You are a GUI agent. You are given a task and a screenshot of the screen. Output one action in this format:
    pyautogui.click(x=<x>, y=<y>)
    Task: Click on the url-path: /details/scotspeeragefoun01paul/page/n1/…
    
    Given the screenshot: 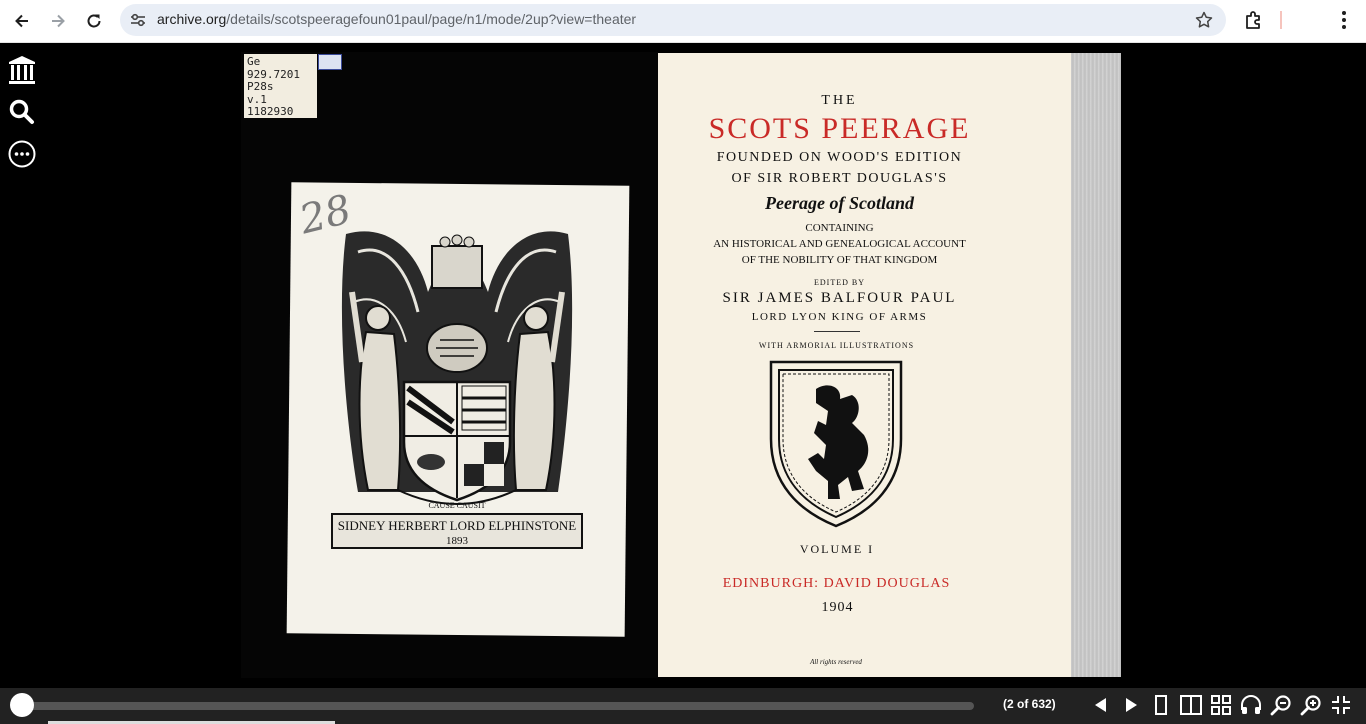 What is the action you would take?
    pyautogui.click(x=431, y=19)
    